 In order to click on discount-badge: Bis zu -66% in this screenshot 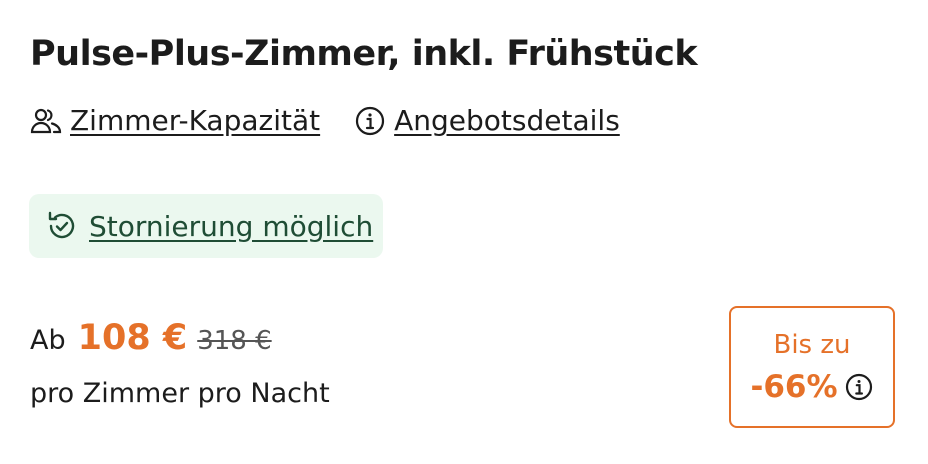, I will do `click(812, 367)`.